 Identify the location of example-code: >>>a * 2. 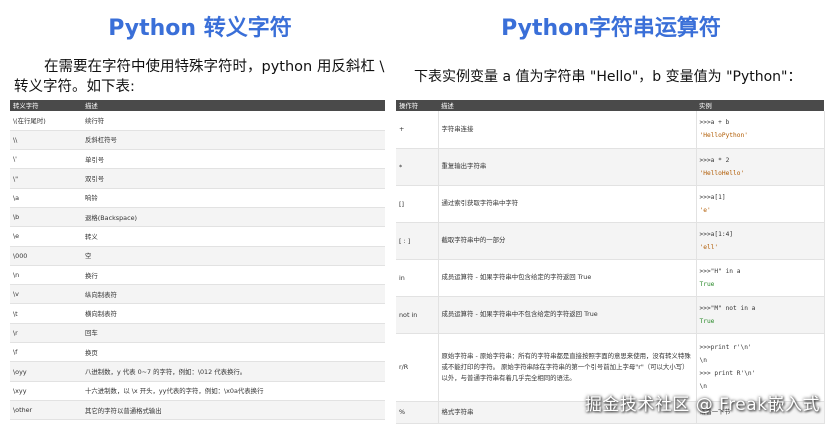
(714, 160).